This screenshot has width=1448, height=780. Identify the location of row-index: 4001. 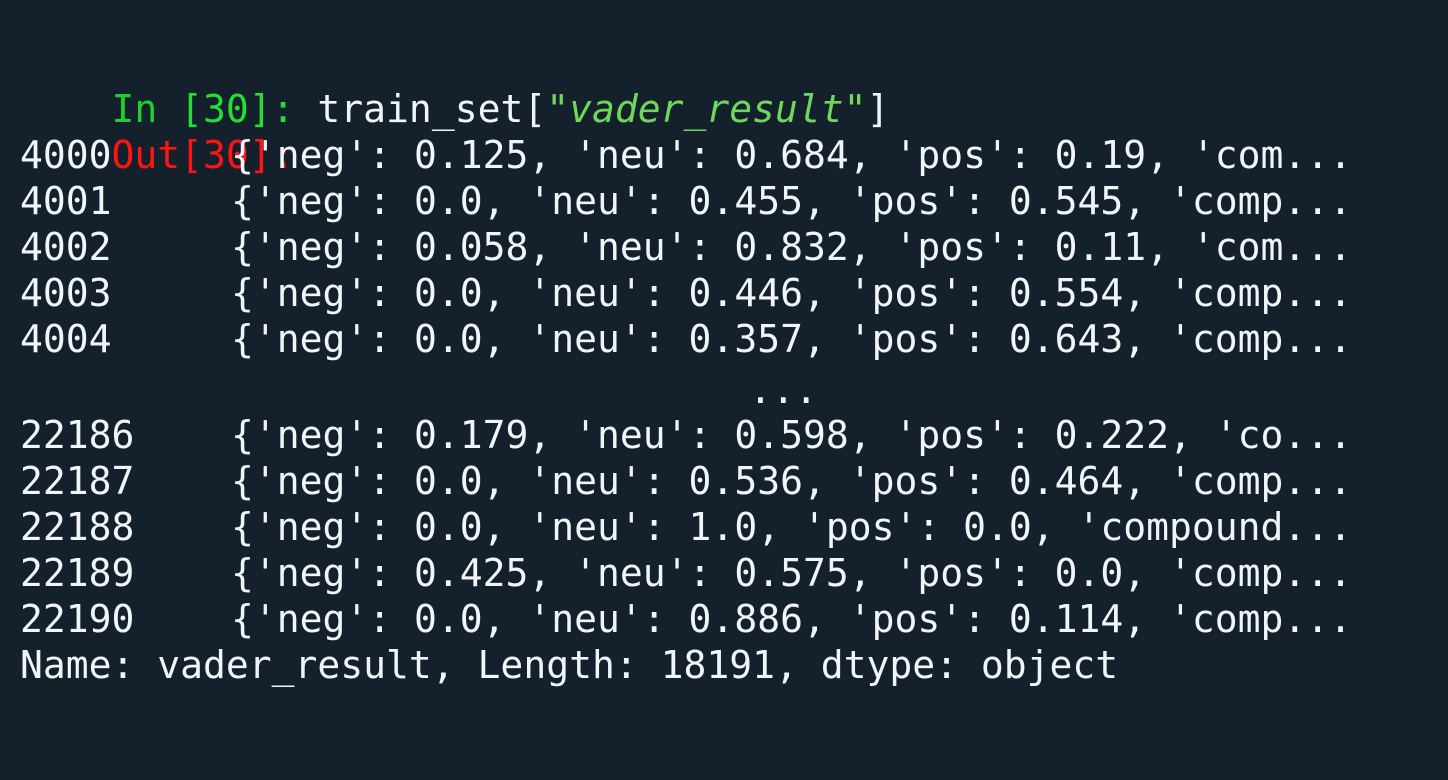
(66, 201).